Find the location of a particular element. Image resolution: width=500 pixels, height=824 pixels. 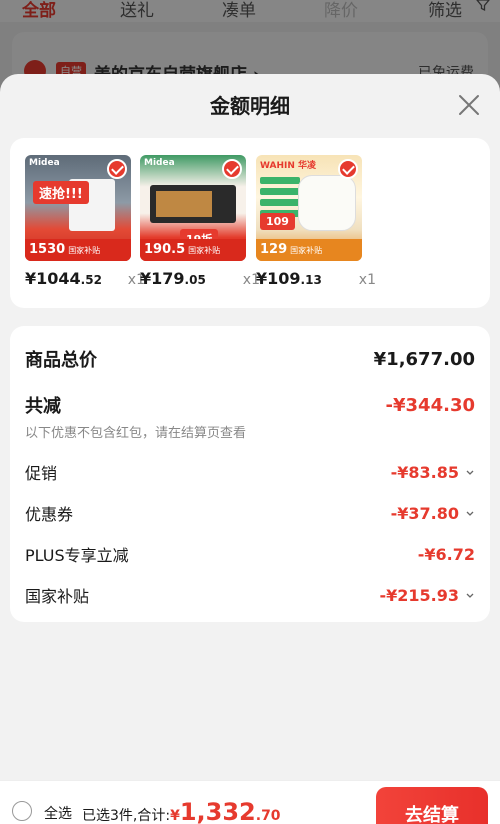

product-image: WAHIN 华凌 109 129 国家补贴 is located at coordinates (309, 208).